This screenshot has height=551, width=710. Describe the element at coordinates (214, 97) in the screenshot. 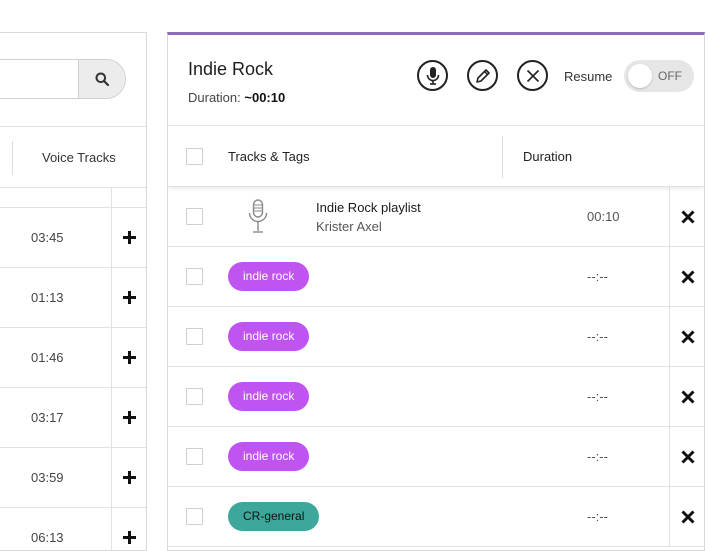

I see `duration-label: Duration:` at that location.